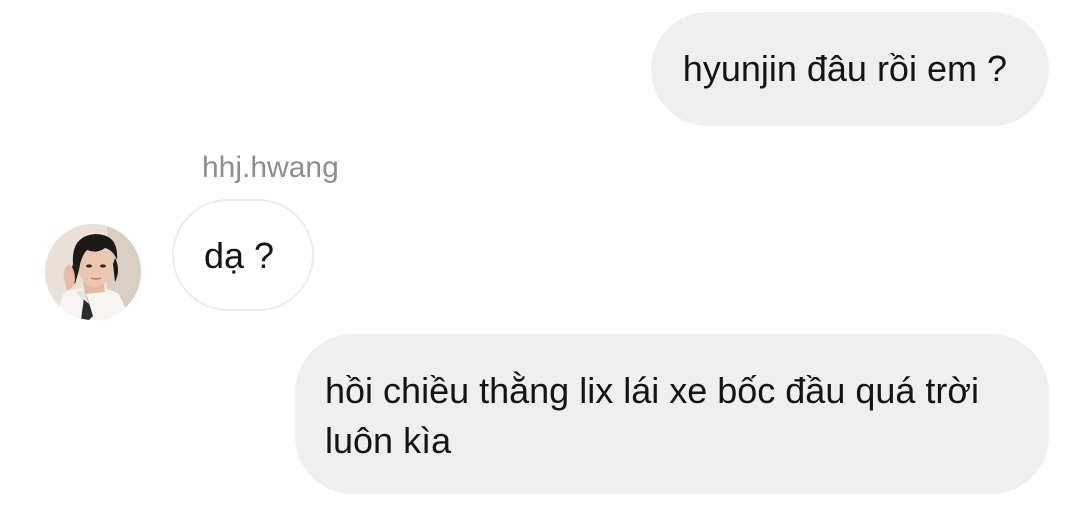  What do you see at coordinates (270, 167) in the screenshot?
I see `sender-name: hhj.hwang` at bounding box center [270, 167].